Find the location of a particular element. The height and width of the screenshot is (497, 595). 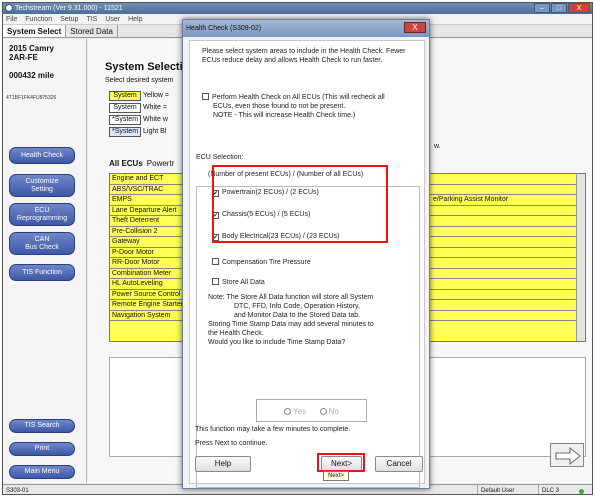

menu-setup: Setup is located at coordinates (69, 19).